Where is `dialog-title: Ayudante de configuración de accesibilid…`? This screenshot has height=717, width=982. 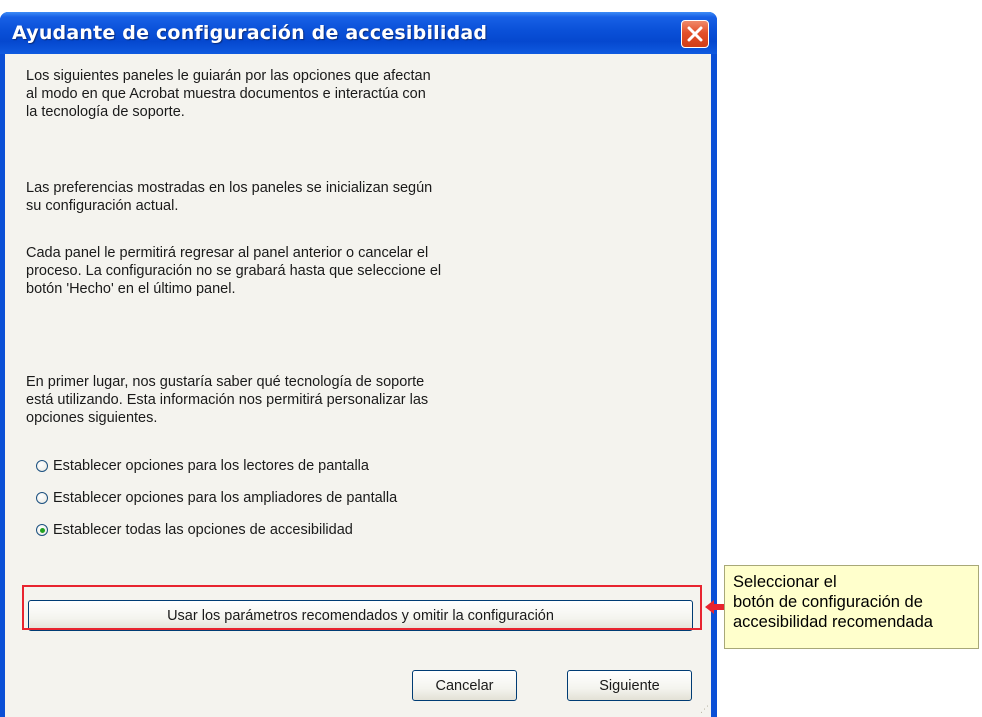
dialog-title: Ayudante de configuración de accesibilid… is located at coordinates (250, 33).